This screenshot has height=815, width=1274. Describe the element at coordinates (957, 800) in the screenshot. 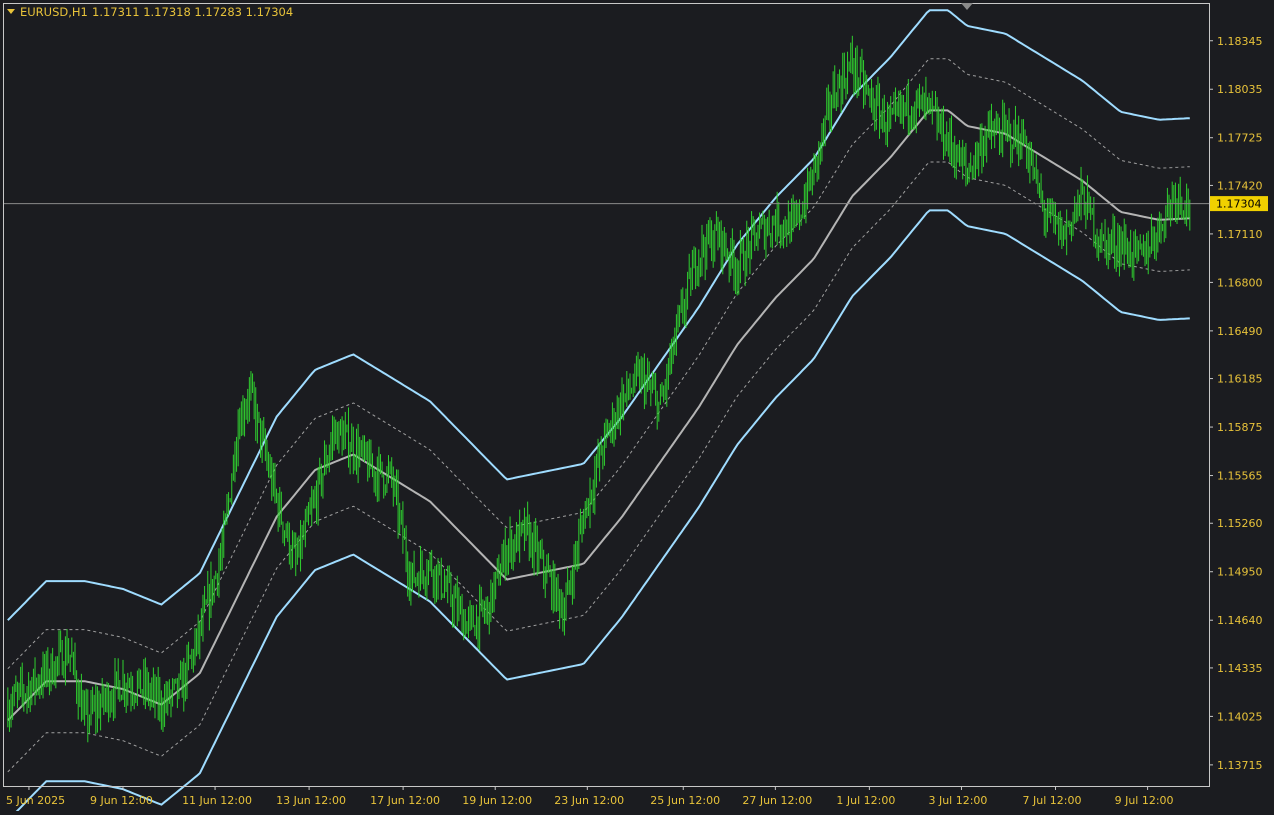

I see `time-tick-label: 3 Jul 12:00` at that location.